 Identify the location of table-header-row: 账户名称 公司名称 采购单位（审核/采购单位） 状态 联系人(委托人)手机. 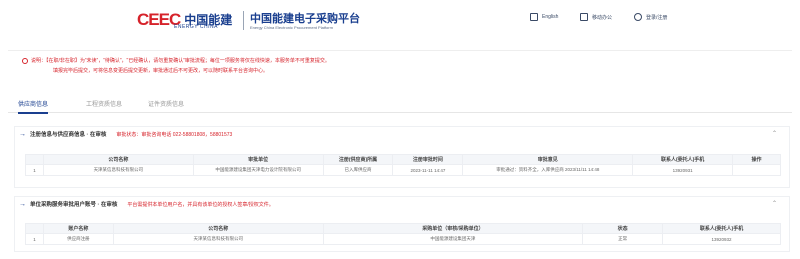
(403, 228).